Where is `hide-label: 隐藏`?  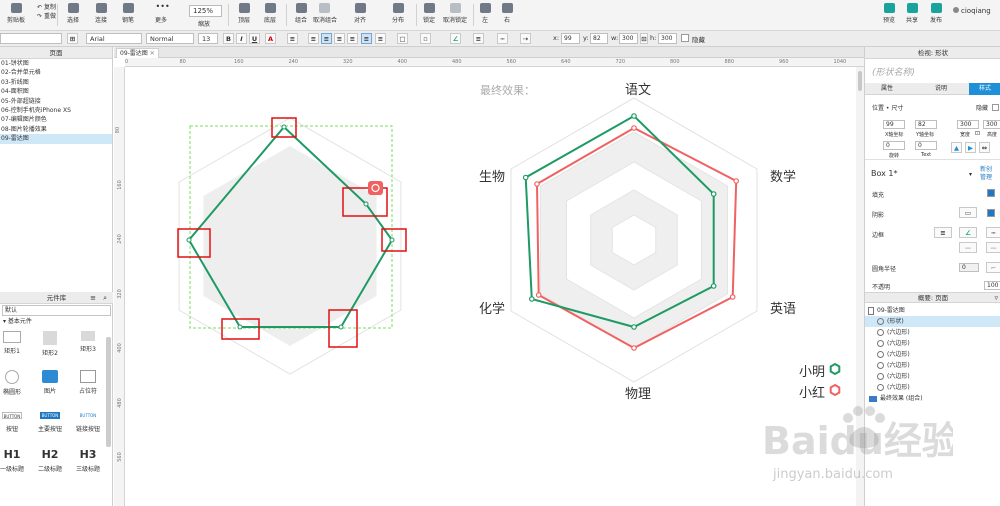
hide-label: 隐藏 is located at coordinates (982, 108).